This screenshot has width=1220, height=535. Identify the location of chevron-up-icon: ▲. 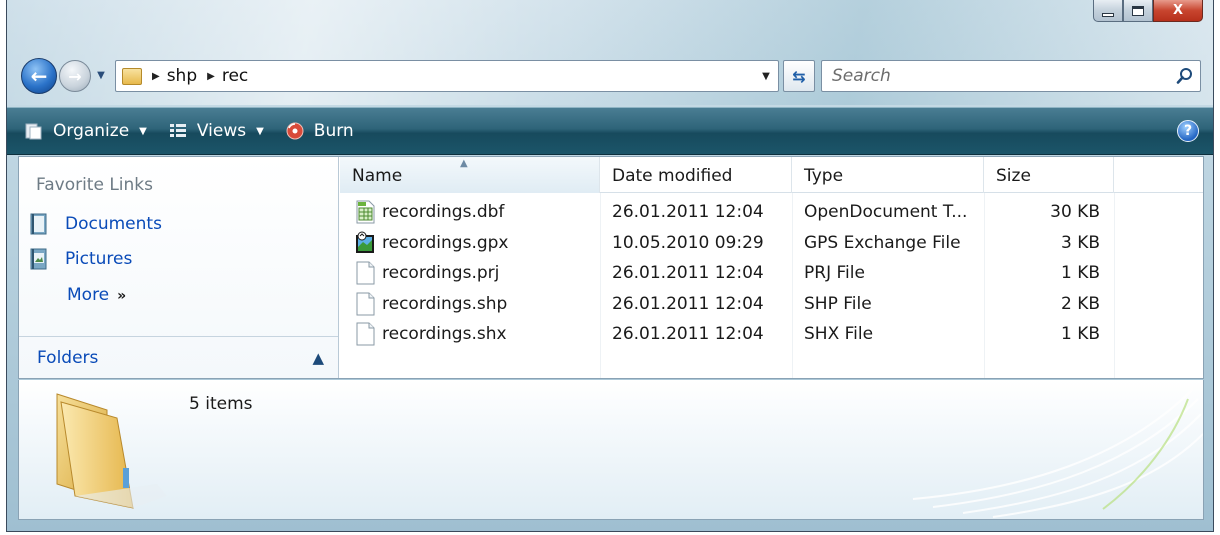
(318, 357).